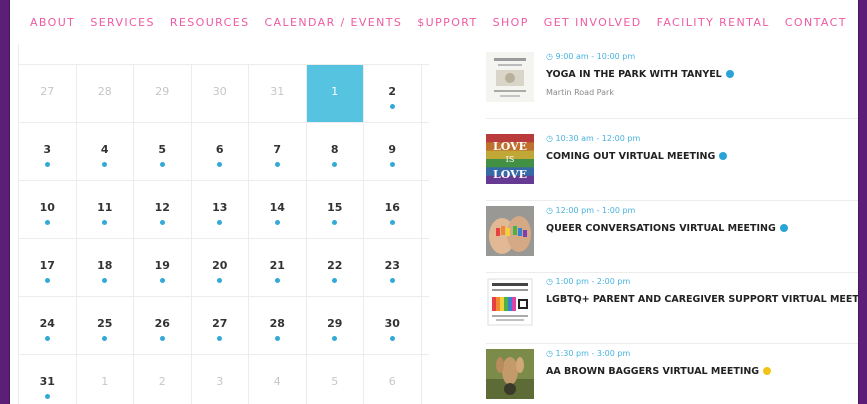 Image resolution: width=867 pixels, height=404 pixels. What do you see at coordinates (593, 22) in the screenshot?
I see `nav-get-involved: GET INVOLVED` at bounding box center [593, 22].